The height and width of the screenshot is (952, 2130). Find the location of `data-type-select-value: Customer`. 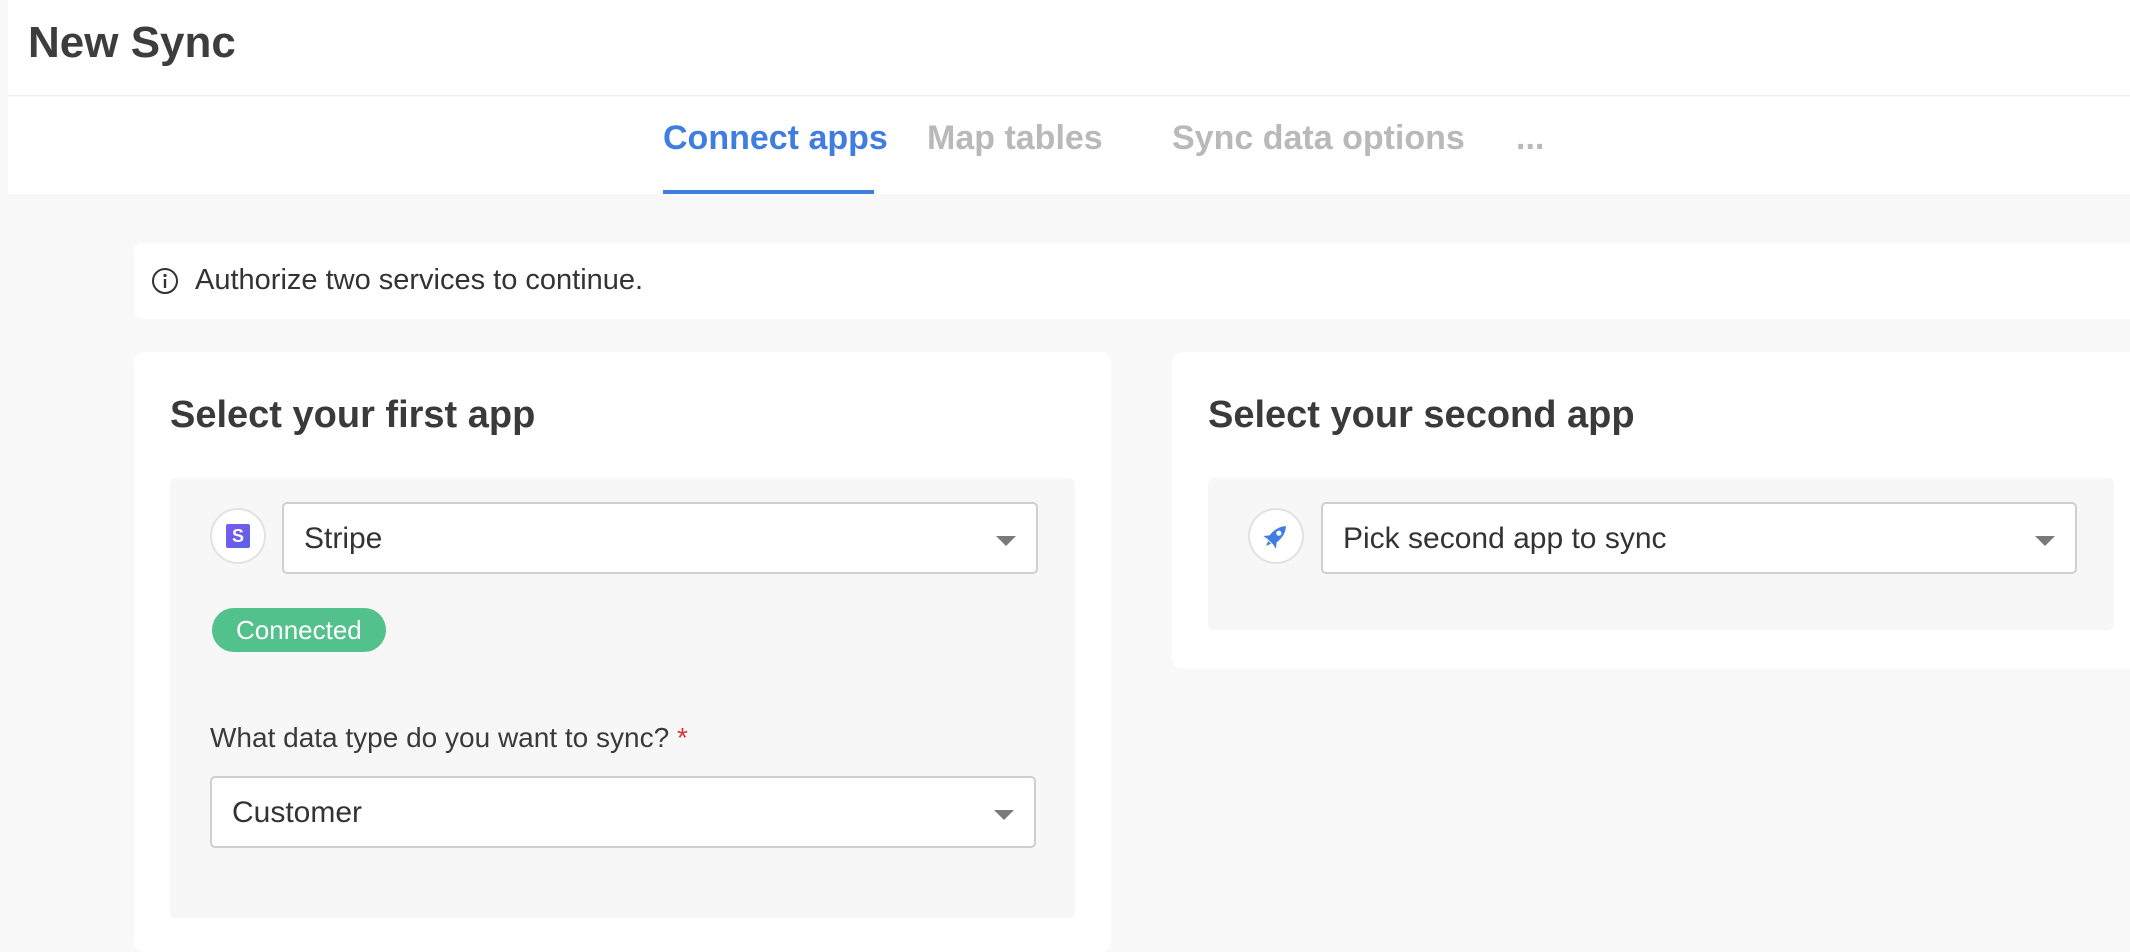

data-type-select-value: Customer is located at coordinates (297, 812).